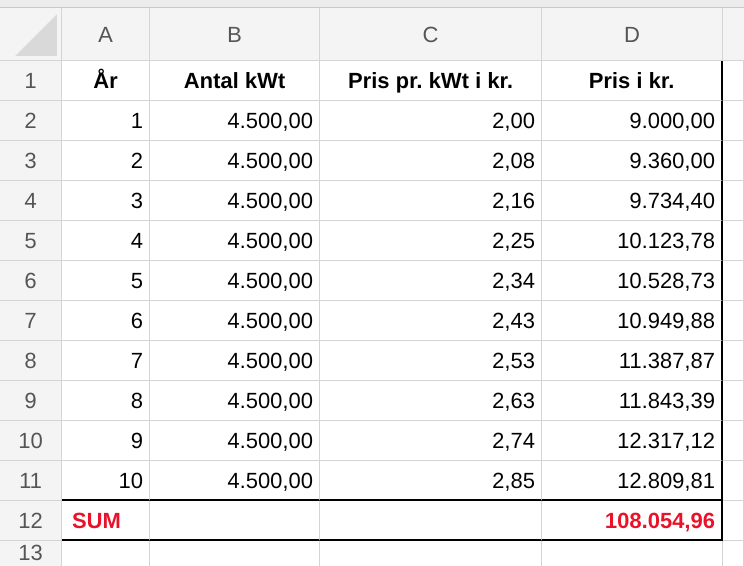 This screenshot has width=744, height=566. I want to click on table-cell: 2, so click(106, 161).